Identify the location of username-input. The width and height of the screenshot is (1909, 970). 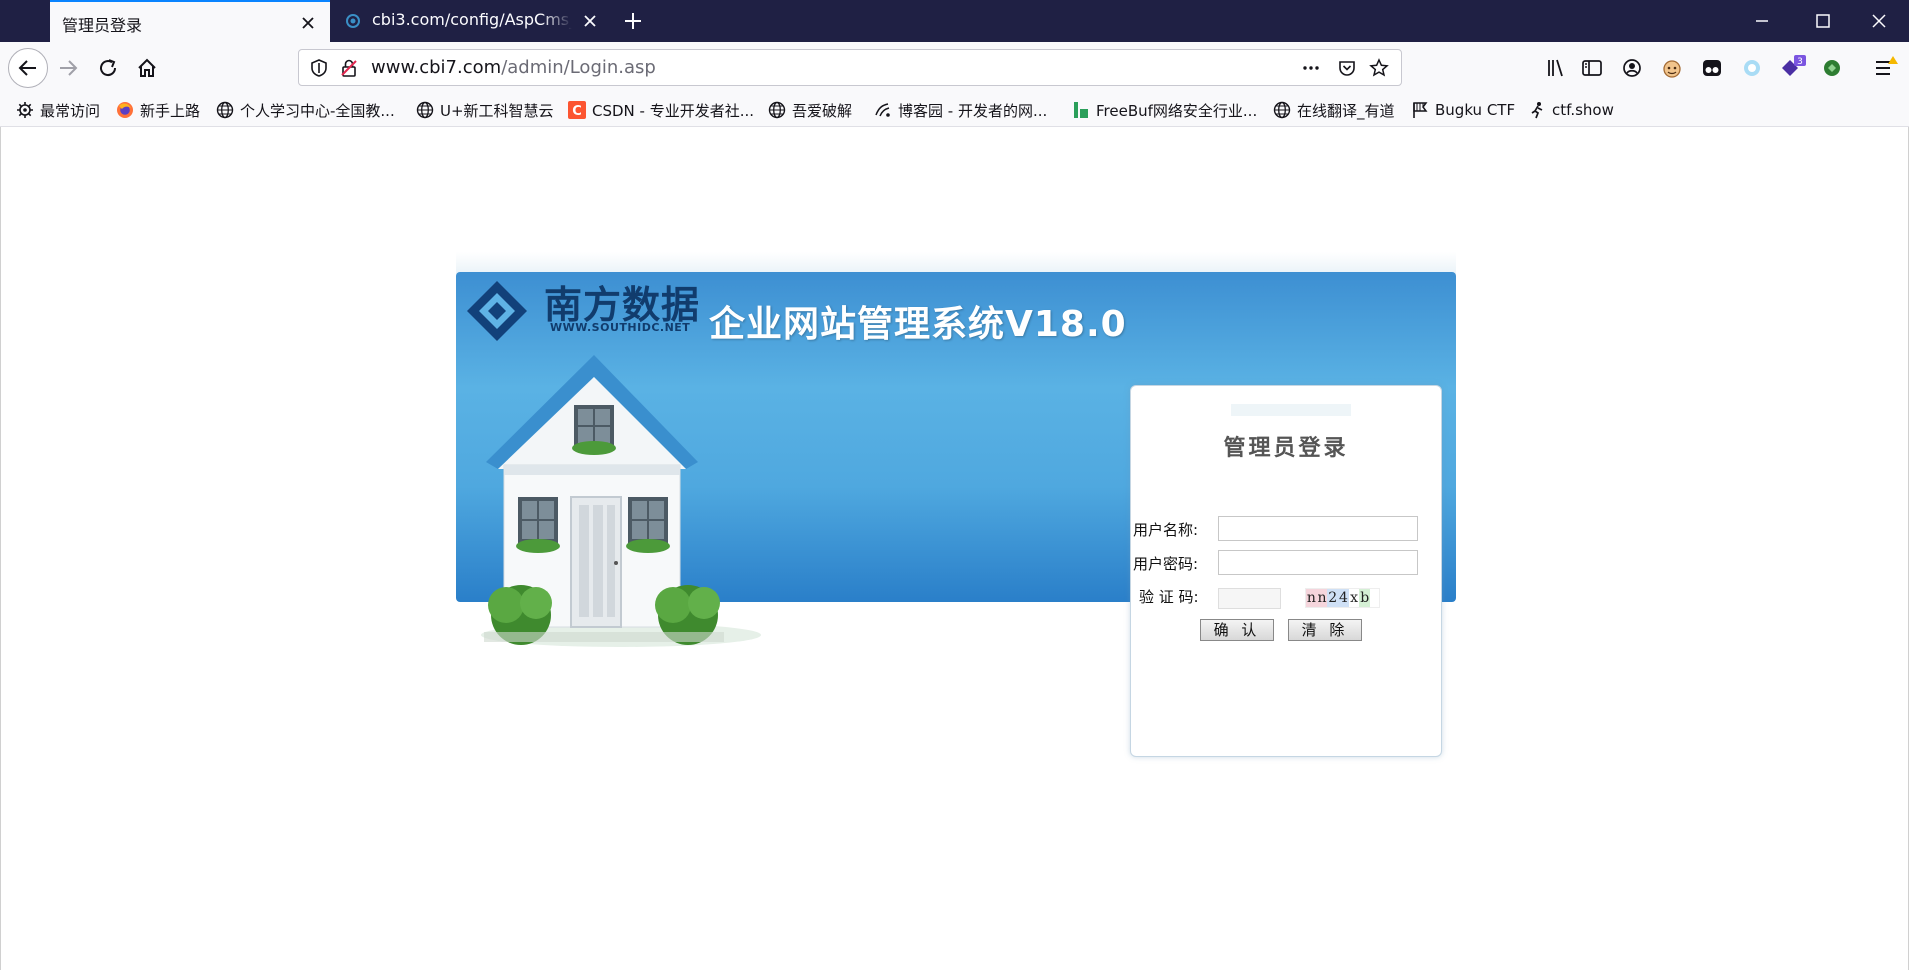
(1318, 528).